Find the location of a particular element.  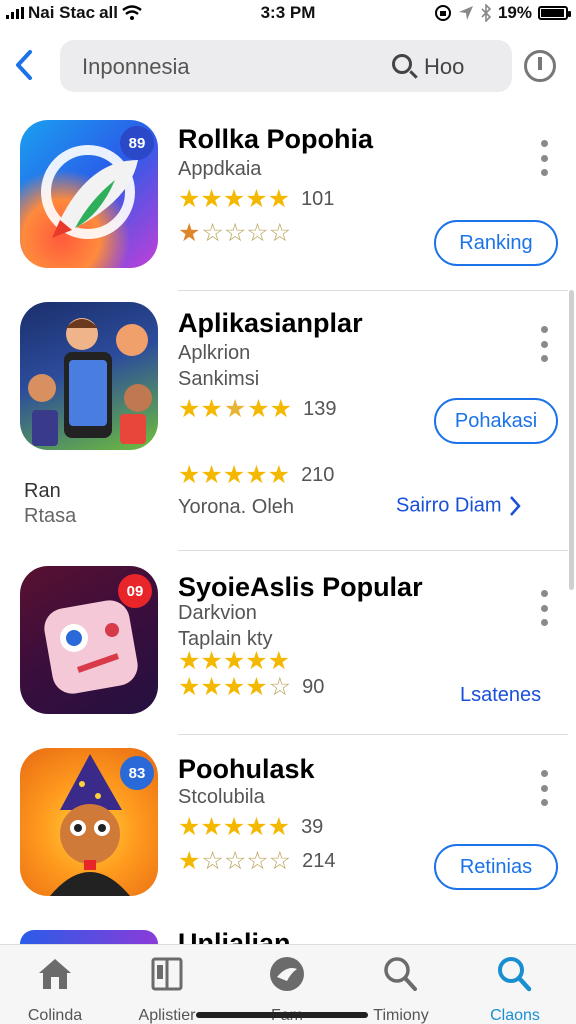

rating-stars: ★★ ★ ★★ 139 is located at coordinates (257, 409).